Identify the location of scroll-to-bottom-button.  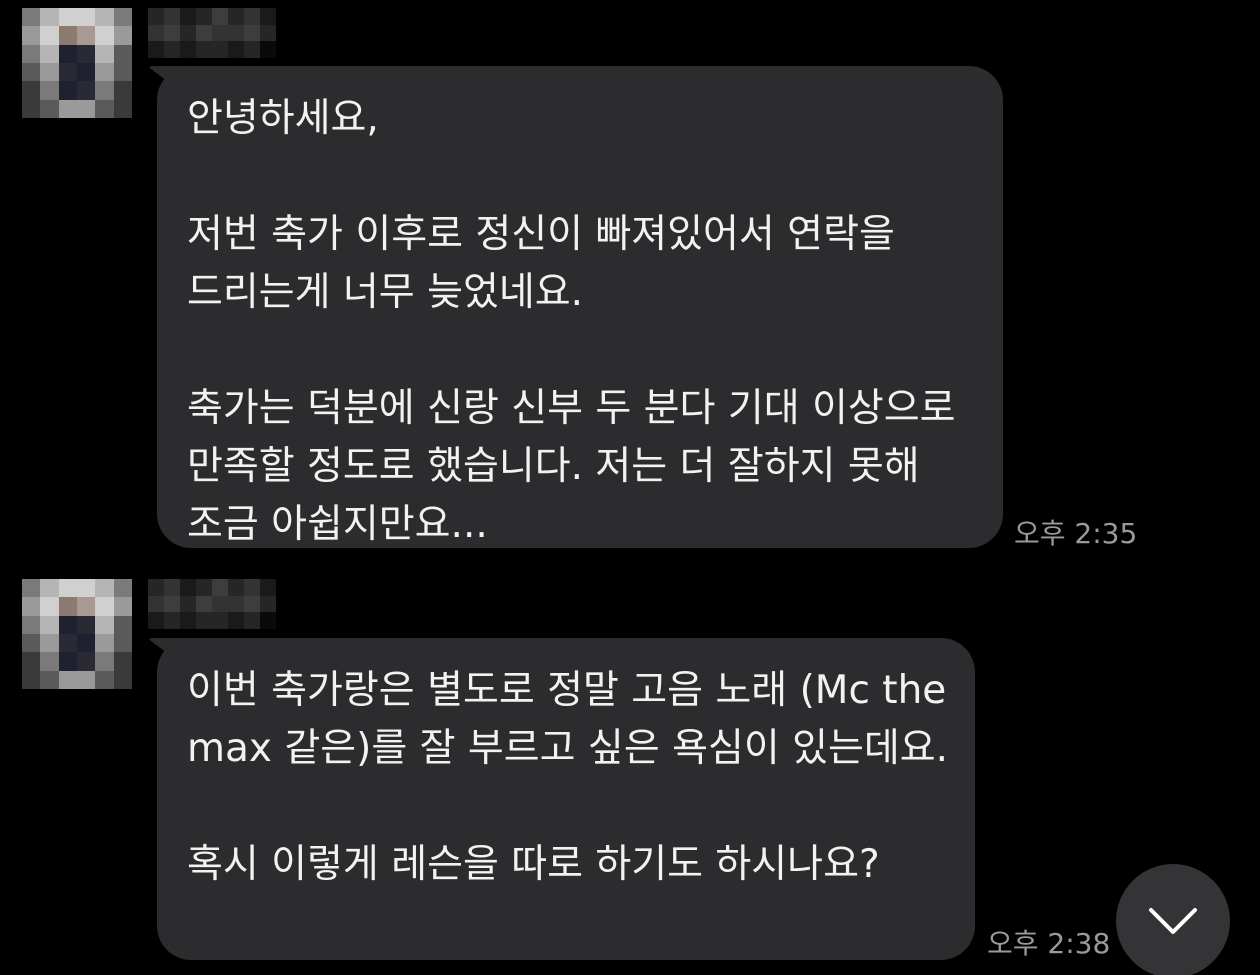
(1173, 919).